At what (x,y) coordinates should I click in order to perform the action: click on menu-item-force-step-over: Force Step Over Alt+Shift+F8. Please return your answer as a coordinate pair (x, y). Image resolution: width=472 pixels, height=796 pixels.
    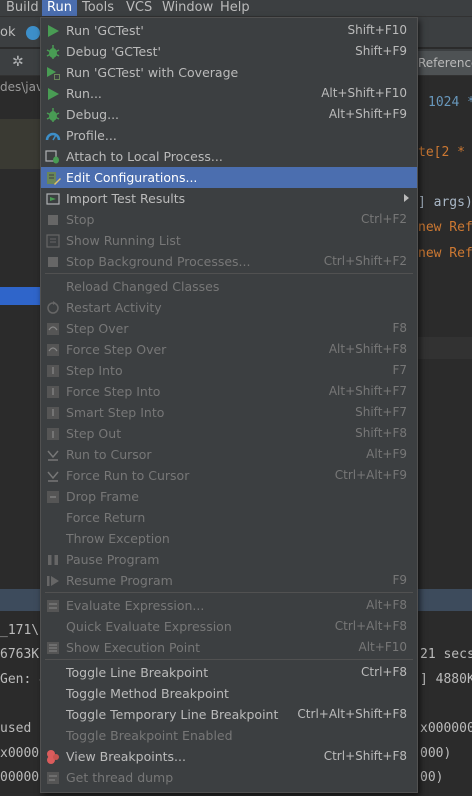
    Looking at the image, I should click on (229, 349).